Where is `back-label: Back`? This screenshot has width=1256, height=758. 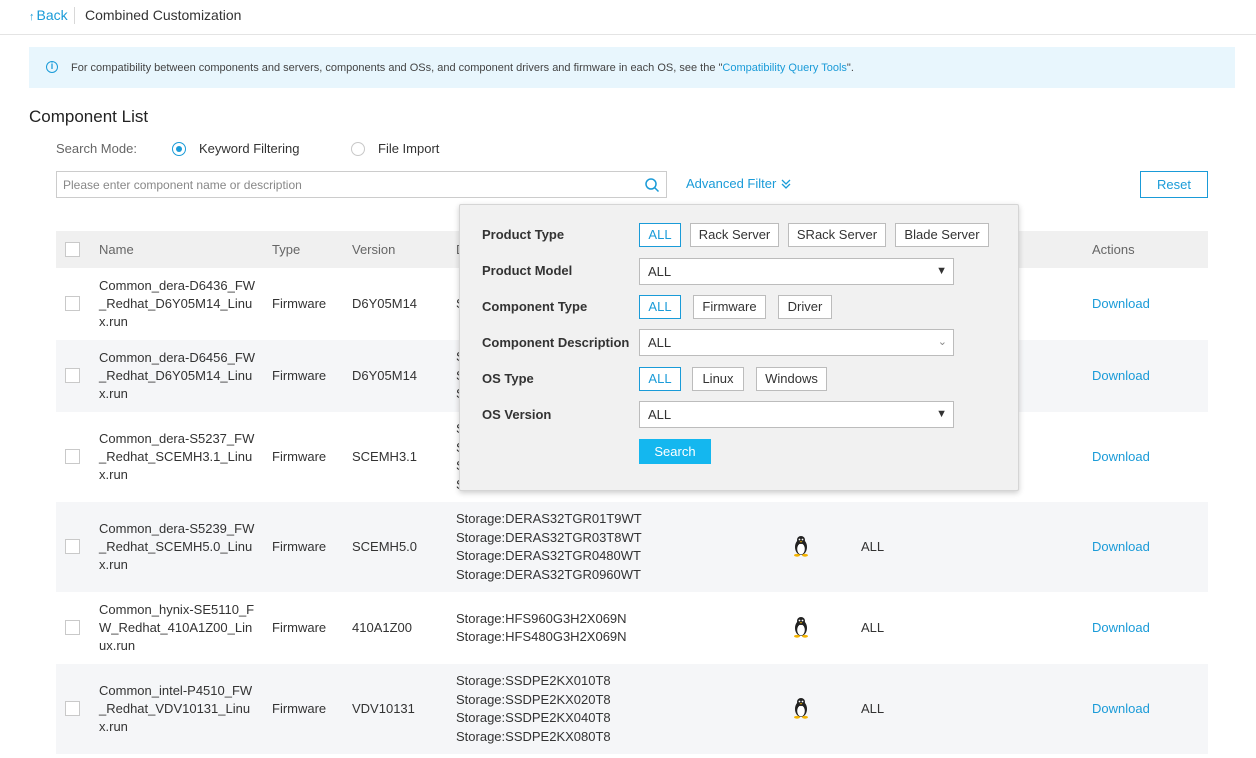
back-label: Back is located at coordinates (52, 15).